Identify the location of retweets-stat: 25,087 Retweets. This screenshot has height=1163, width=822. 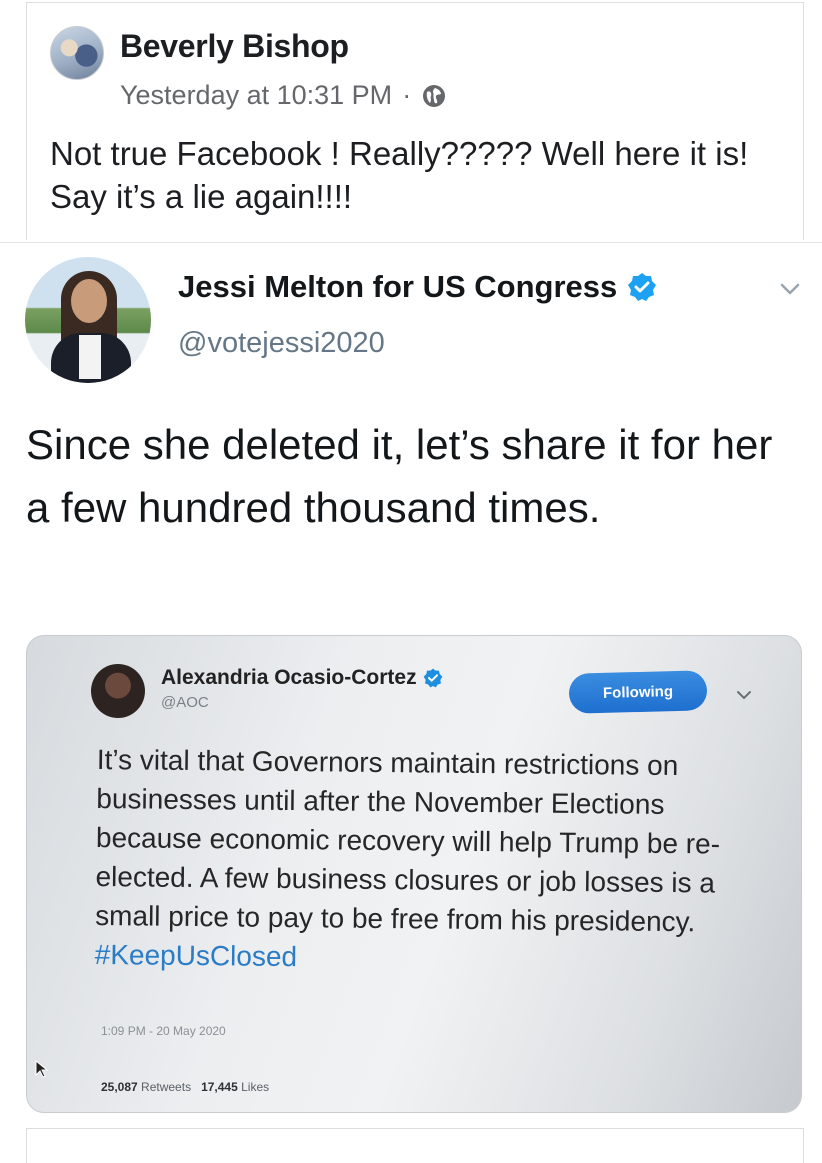
(146, 1087).